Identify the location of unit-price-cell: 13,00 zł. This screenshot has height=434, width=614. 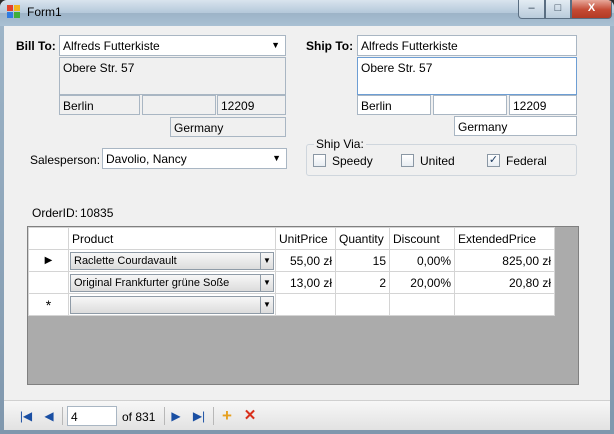
(305, 282).